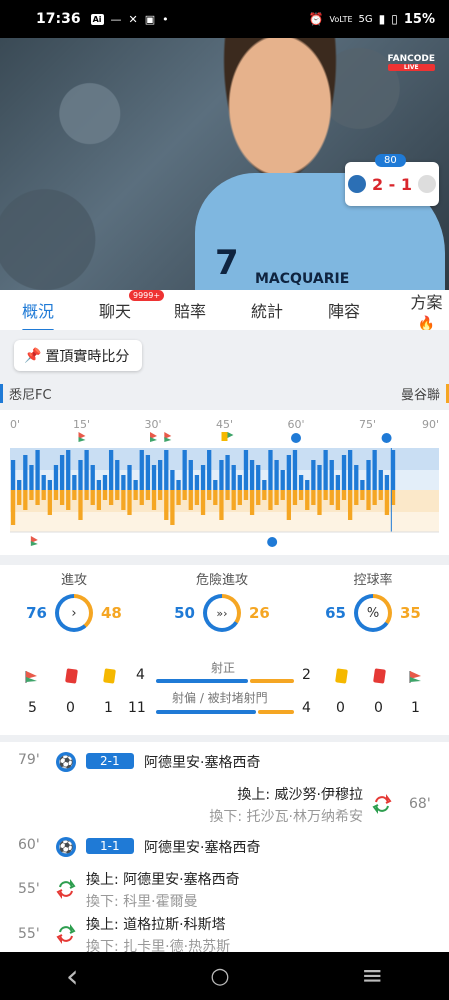  Describe the element at coordinates (202, 848) in the screenshot. I see `event-player: 阿德里安·塞格西奇` at that location.